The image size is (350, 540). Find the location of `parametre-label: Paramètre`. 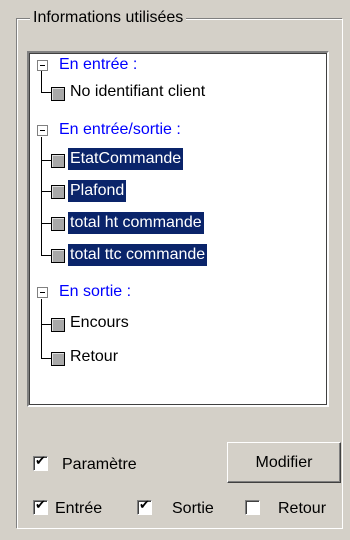

parametre-label: Paramètre is located at coordinates (99, 464).